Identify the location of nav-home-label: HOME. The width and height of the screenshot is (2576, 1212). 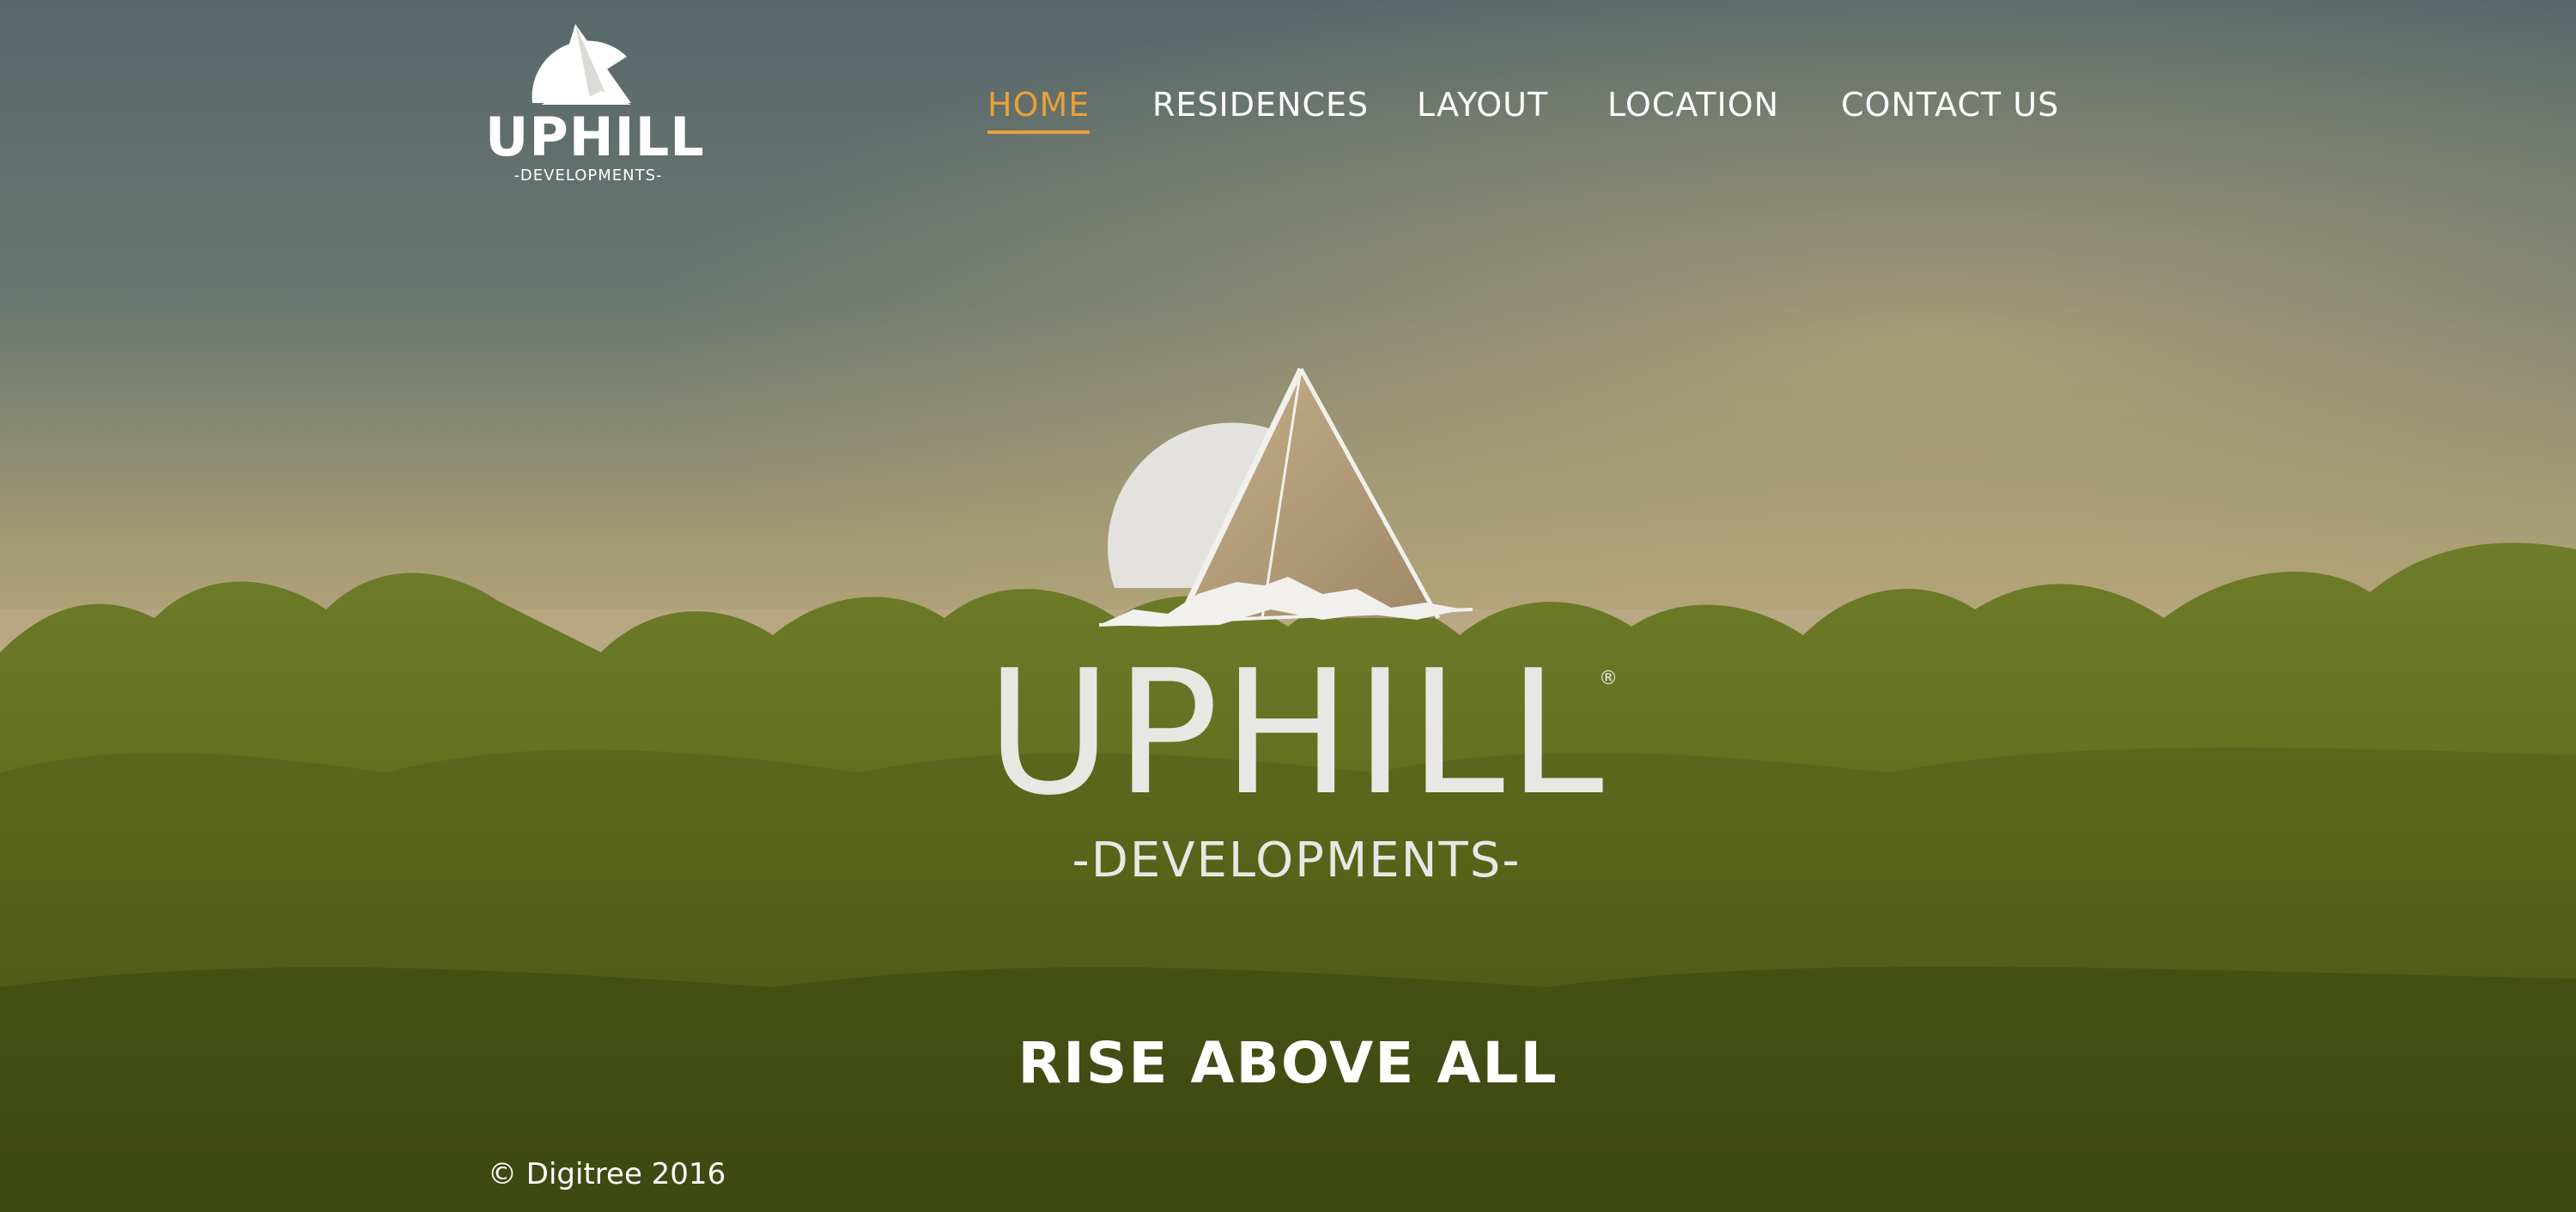
(1039, 105).